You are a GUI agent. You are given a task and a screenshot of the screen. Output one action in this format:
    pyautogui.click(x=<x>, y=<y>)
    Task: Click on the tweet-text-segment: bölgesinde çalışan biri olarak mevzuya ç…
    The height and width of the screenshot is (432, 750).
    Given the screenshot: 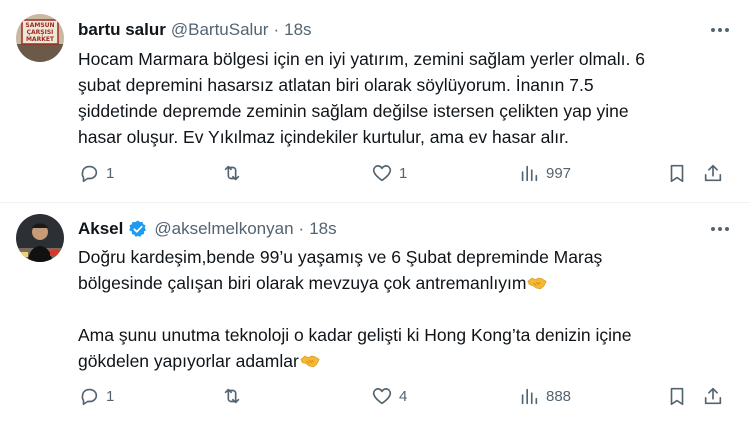 What is the action you would take?
    pyautogui.click(x=302, y=283)
    